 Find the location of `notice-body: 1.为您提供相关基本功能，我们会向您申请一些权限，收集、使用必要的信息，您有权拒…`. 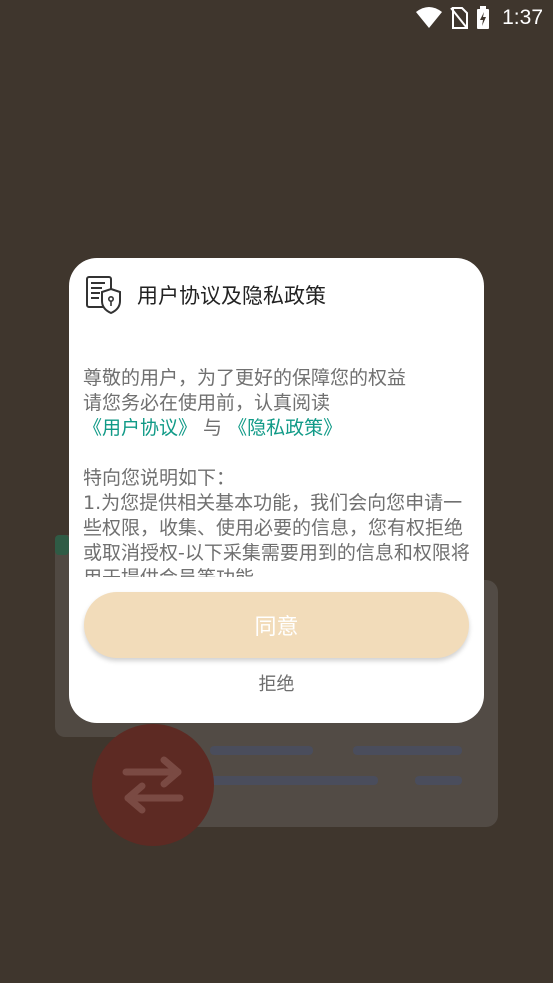

notice-body: 1.为您提供相关基本功能，我们会向您申请一些权限，收集、使用必要的信息，您有权拒… is located at coordinates (276, 534).